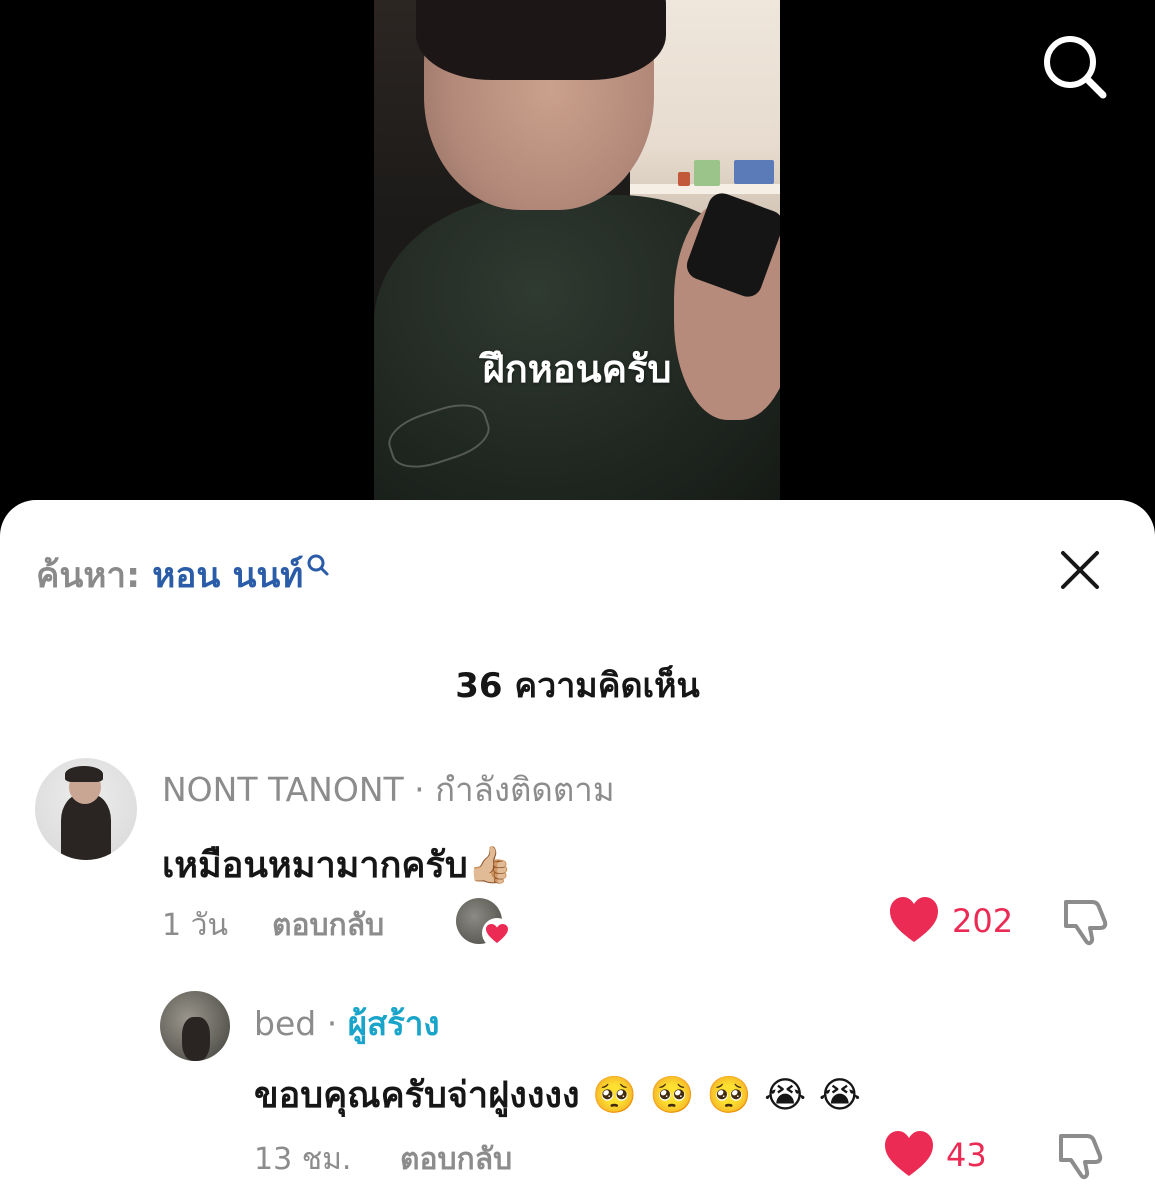 This screenshot has height=1200, width=1155. Describe the element at coordinates (283, 789) in the screenshot. I see `username-text: NONT TANONT` at that location.